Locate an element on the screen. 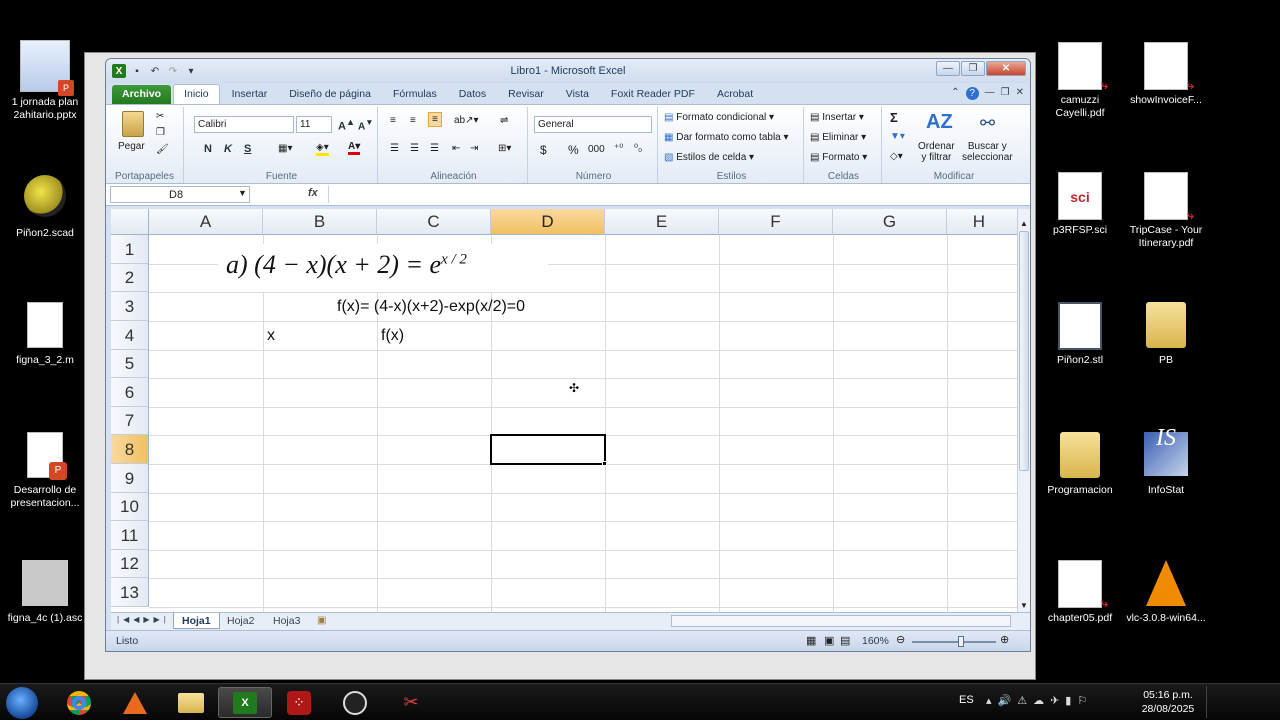  row-header: 12 is located at coordinates (130, 564).